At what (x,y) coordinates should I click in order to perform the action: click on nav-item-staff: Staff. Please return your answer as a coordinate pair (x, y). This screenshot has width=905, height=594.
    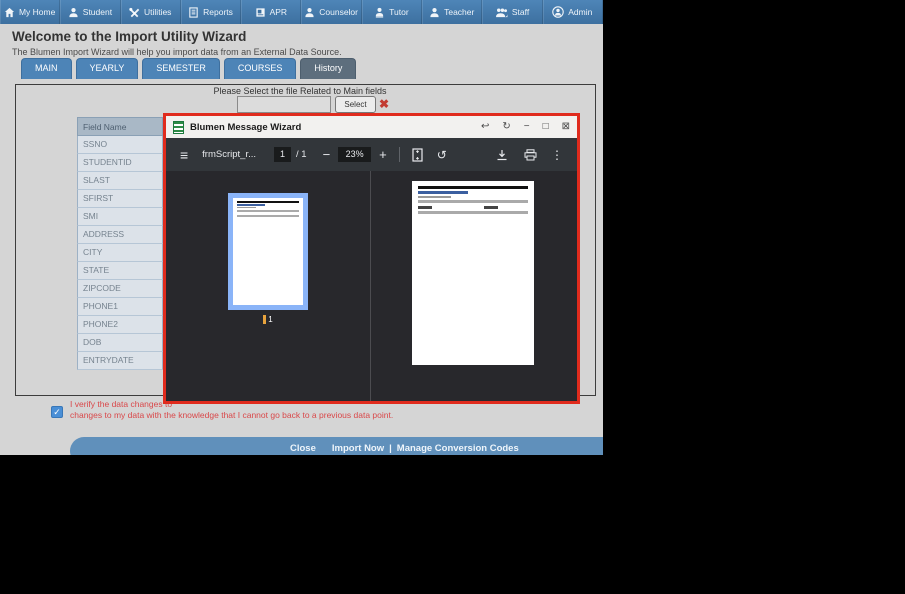
    Looking at the image, I should click on (512, 12).